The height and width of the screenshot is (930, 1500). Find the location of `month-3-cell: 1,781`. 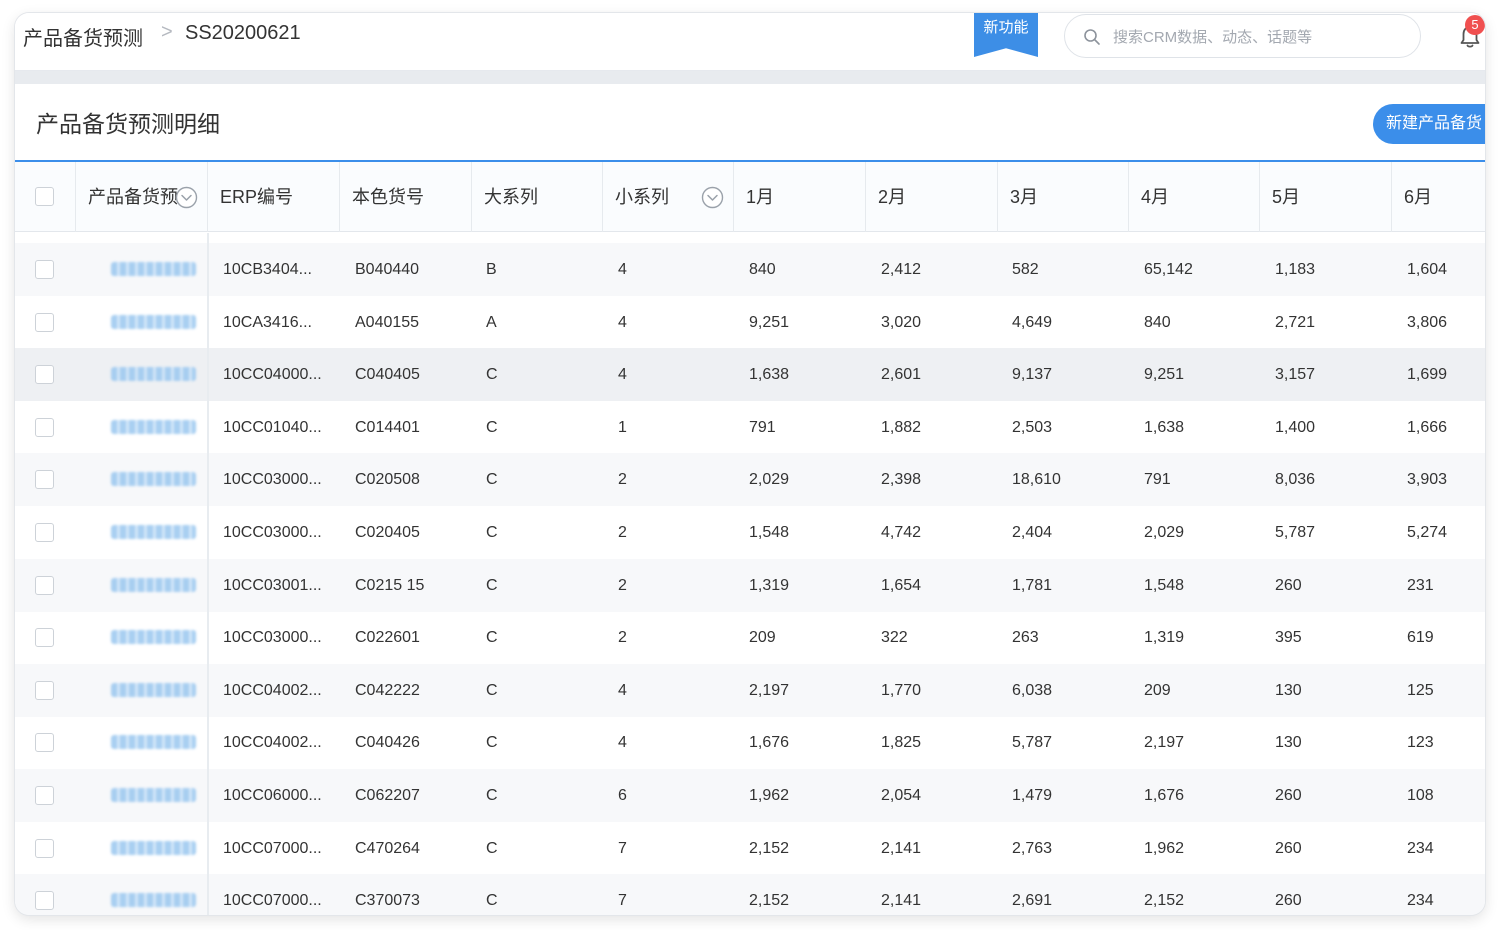

month-3-cell: 1,781 is located at coordinates (1032, 585).